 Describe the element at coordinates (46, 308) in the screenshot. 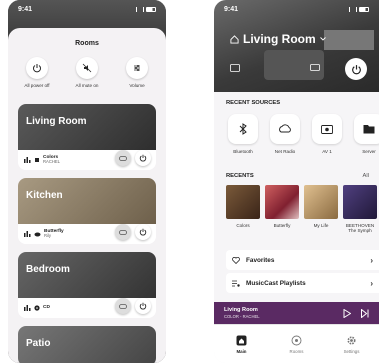

I see `track-title: CD` at that location.